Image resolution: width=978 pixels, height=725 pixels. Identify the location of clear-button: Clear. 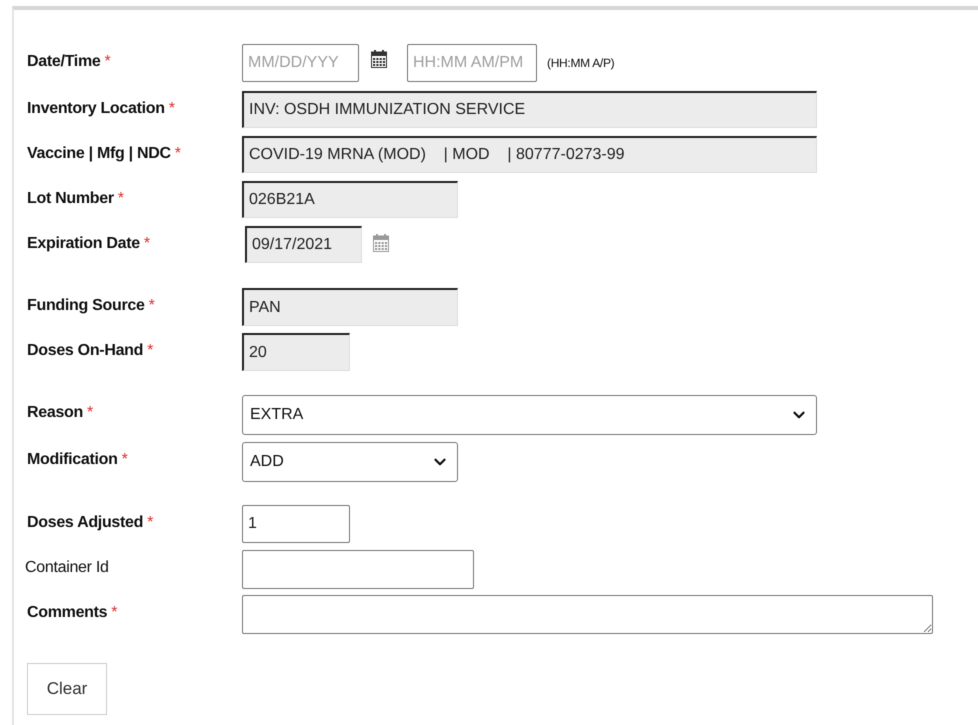
(67, 689).